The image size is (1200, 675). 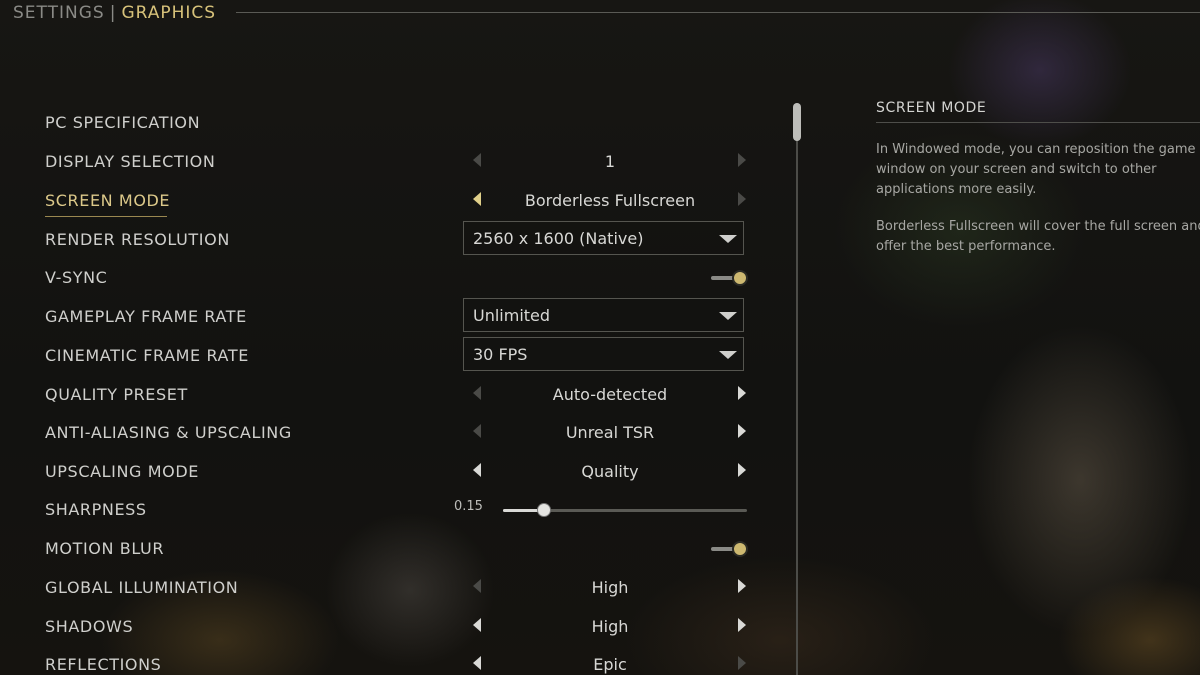 What do you see at coordinates (390, 162) in the screenshot?
I see `setting-row-display-selection: DISPLAY SELECTION 1` at bounding box center [390, 162].